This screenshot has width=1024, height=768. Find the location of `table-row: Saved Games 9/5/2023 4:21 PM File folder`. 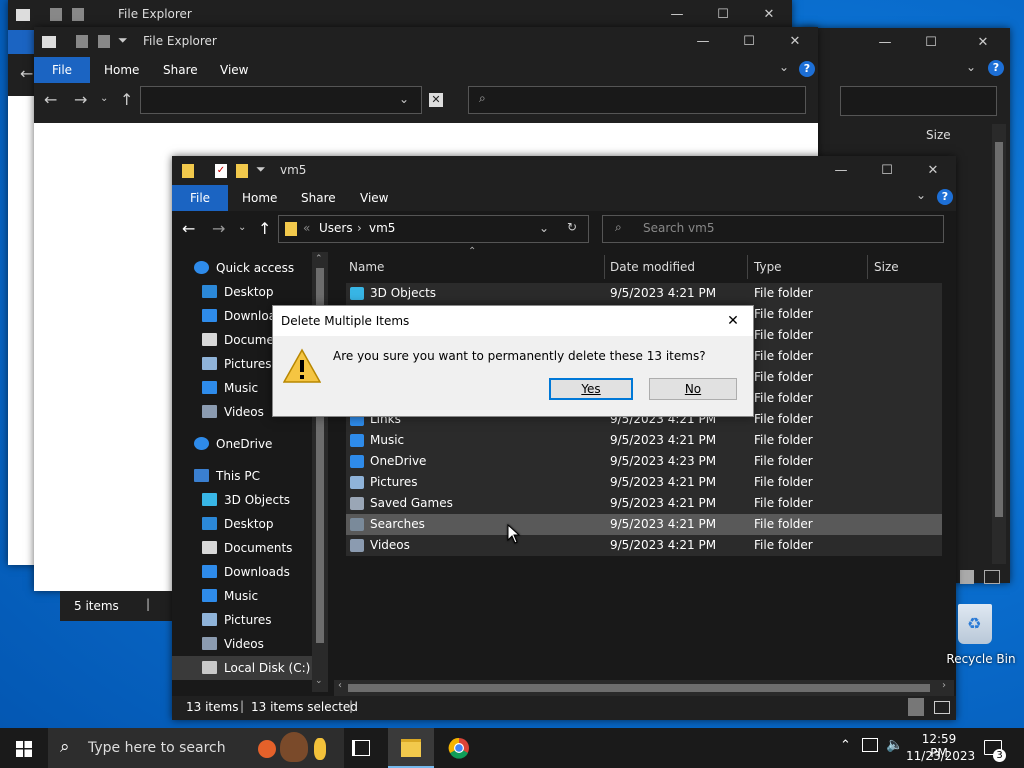

table-row: Saved Games 9/5/2023 4:21 PM File folder is located at coordinates (644, 503).